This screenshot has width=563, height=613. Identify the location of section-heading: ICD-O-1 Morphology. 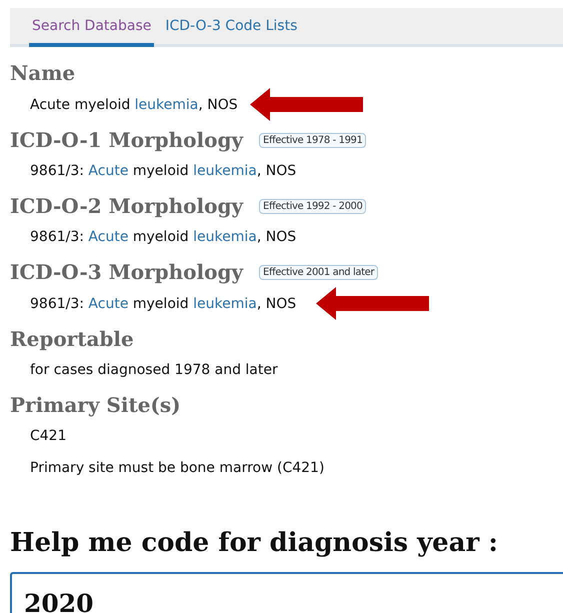
(127, 140).